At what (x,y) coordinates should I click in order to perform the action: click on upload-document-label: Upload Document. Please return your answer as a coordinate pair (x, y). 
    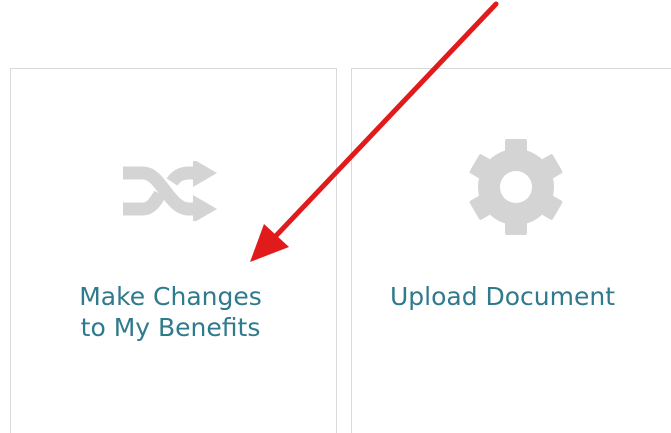
    Looking at the image, I should click on (502, 296).